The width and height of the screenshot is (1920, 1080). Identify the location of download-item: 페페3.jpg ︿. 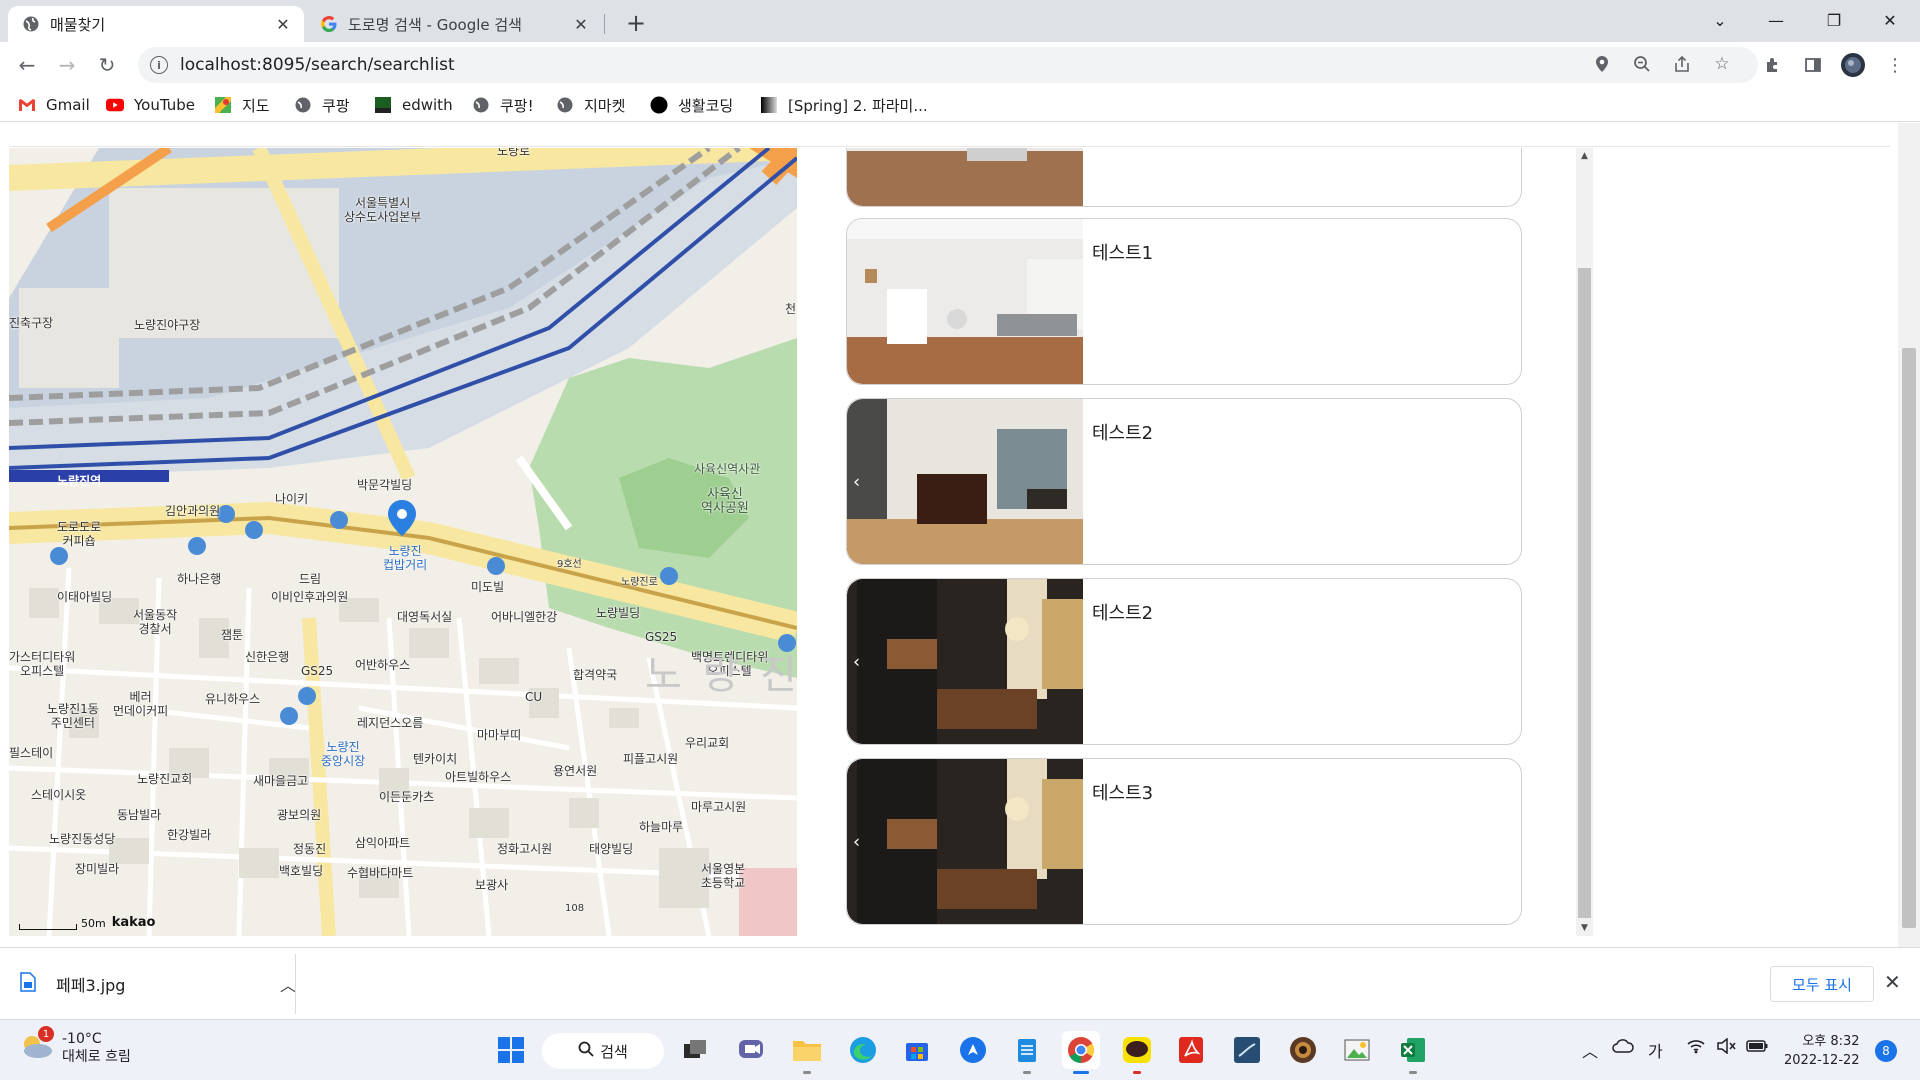
(158, 984).